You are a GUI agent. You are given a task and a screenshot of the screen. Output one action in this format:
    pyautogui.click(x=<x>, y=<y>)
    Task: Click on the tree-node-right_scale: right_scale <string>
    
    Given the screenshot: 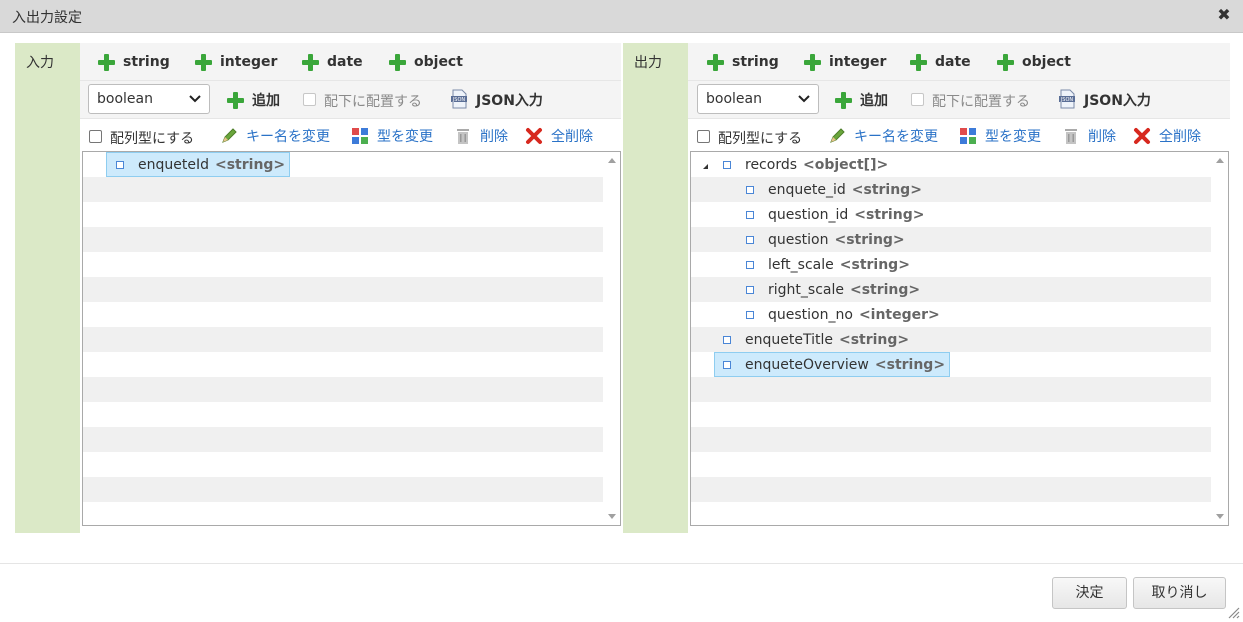 What is the action you would take?
    pyautogui.click(x=835, y=289)
    